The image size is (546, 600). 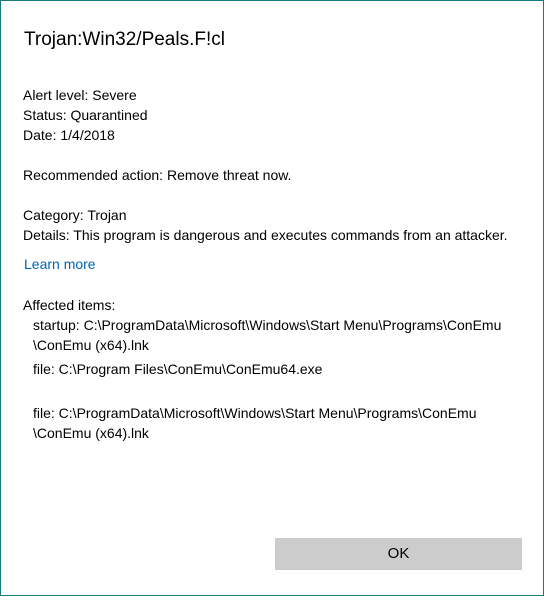 I want to click on alert-level-text: Alert level: Severe, so click(x=80, y=95).